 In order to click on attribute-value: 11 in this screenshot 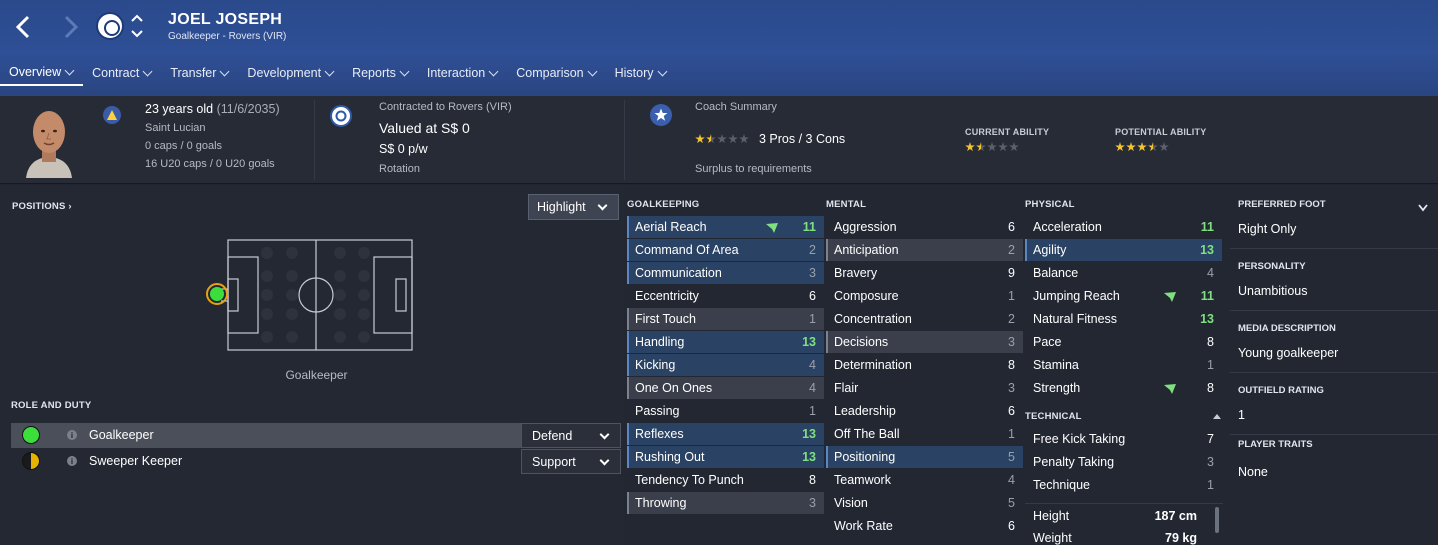, I will do `click(1207, 227)`.